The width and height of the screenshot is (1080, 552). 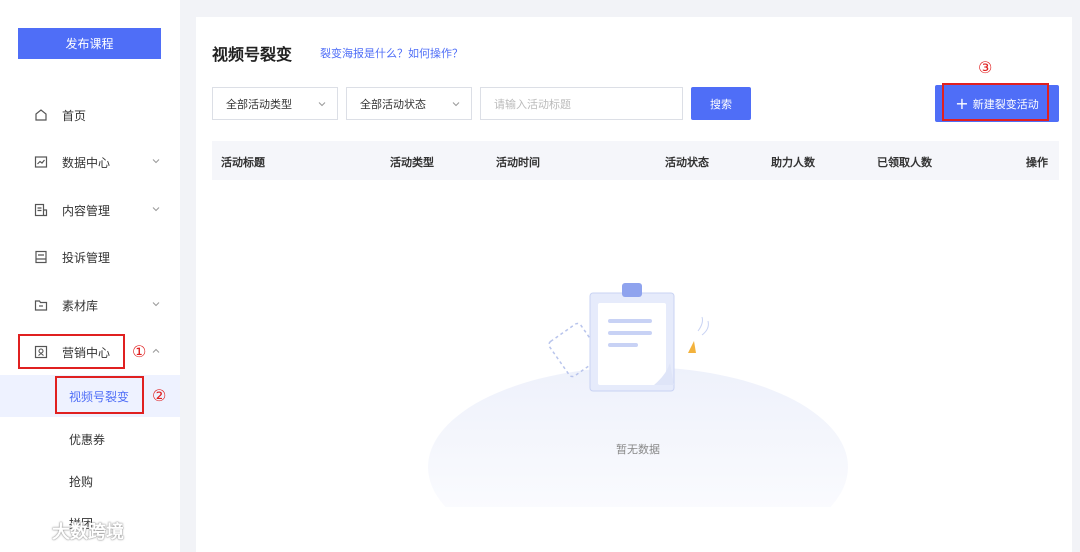 What do you see at coordinates (90, 439) in the screenshot?
I see `sidebar-sub-item-coupons: 优惠券` at bounding box center [90, 439].